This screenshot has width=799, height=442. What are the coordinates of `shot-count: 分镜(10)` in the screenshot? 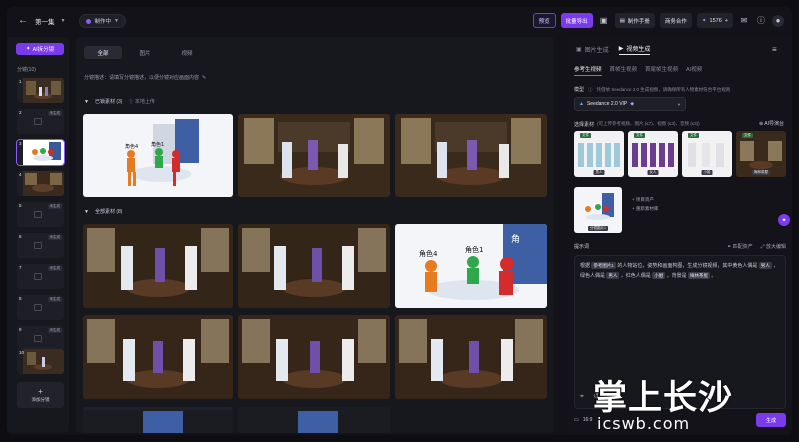 It's located at (26, 70).